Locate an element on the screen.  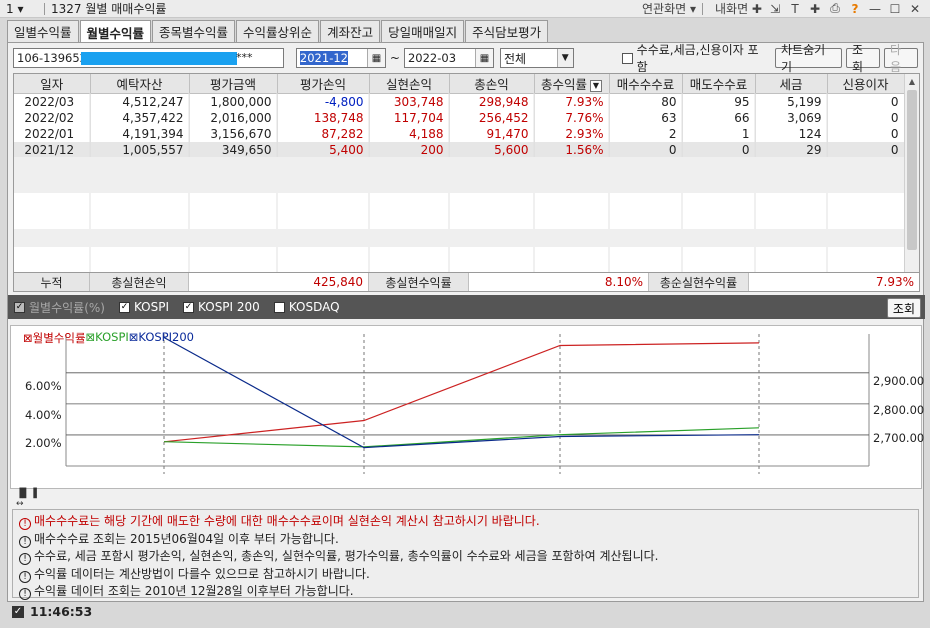
col-date: 일자 is located at coordinates (52, 84).